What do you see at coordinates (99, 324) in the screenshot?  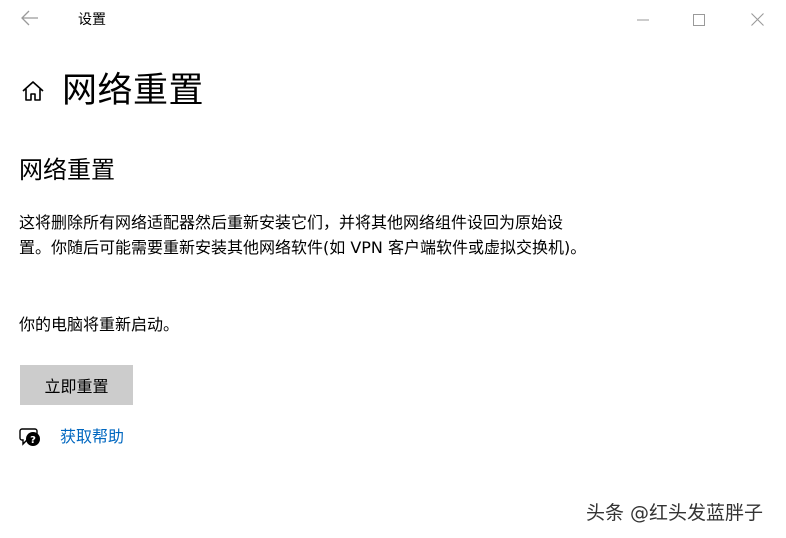 I see `restart-note: 你的电脑将重新启动。` at bounding box center [99, 324].